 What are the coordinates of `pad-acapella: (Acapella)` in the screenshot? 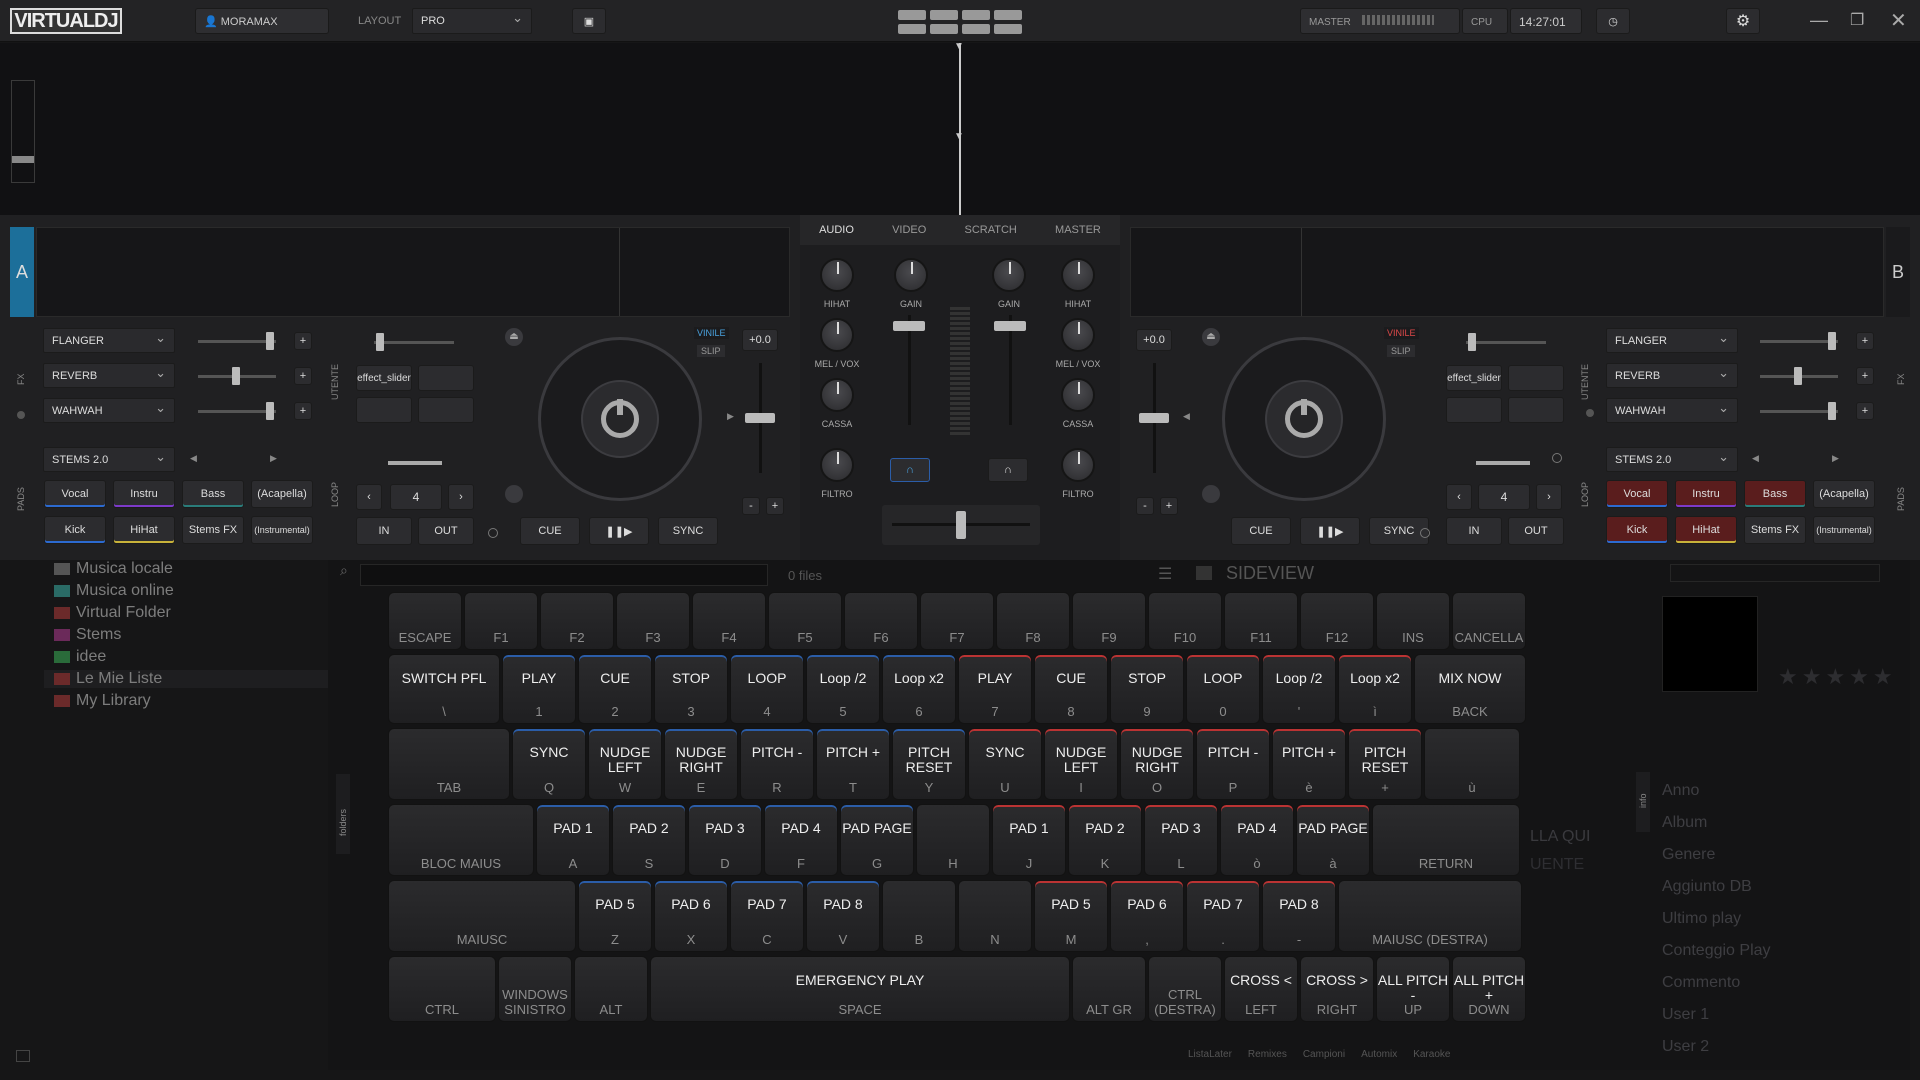 It's located at (1844, 494).